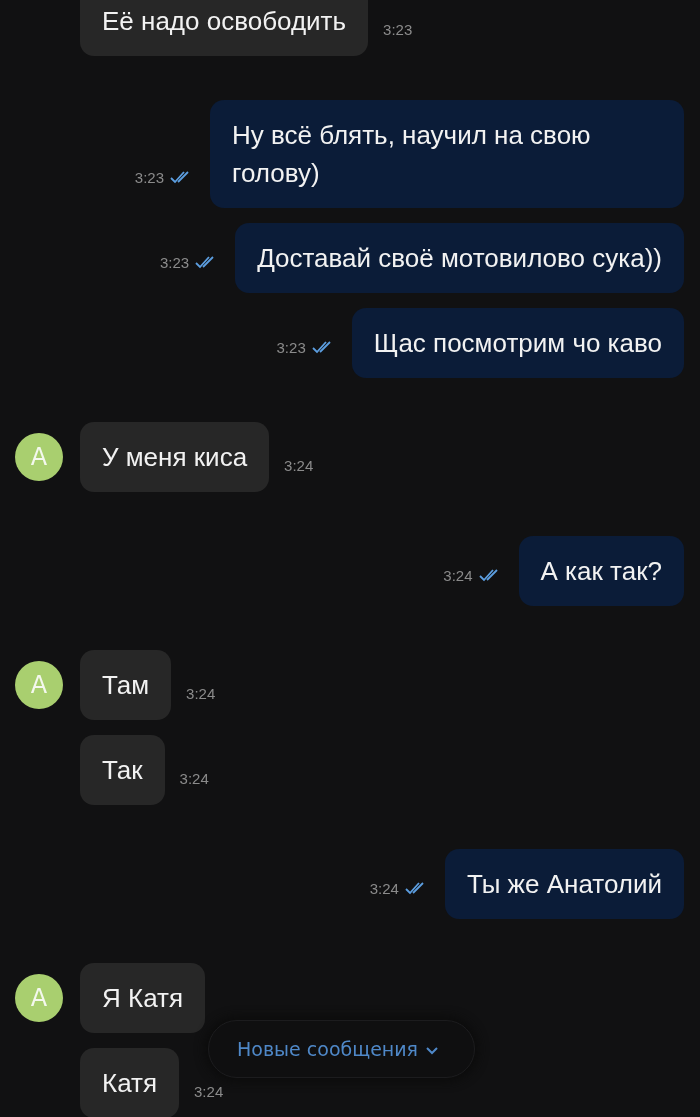  What do you see at coordinates (175, 457) in the screenshot?
I see `message-bubble: У меня киса` at bounding box center [175, 457].